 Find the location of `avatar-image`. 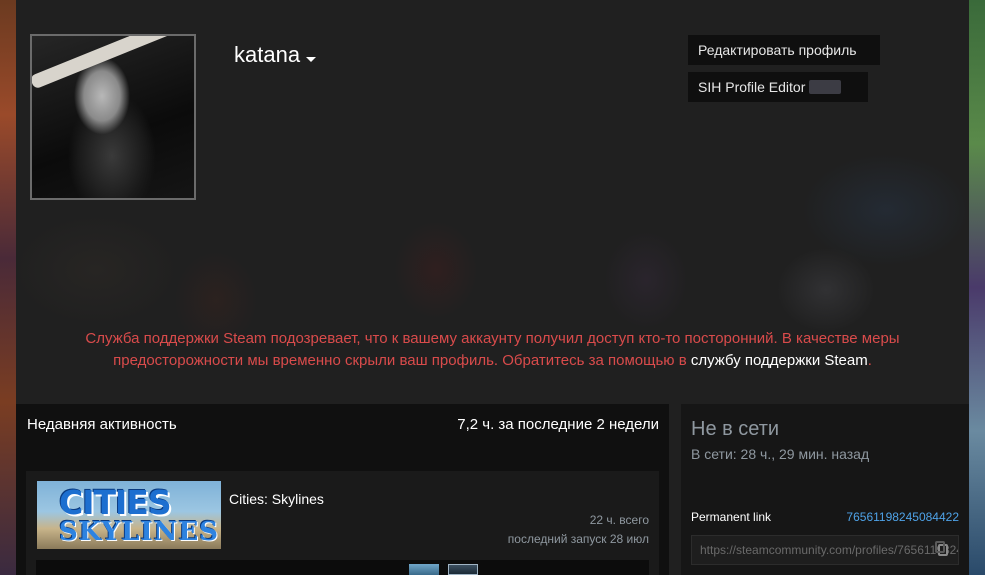

avatar-image is located at coordinates (113, 117).